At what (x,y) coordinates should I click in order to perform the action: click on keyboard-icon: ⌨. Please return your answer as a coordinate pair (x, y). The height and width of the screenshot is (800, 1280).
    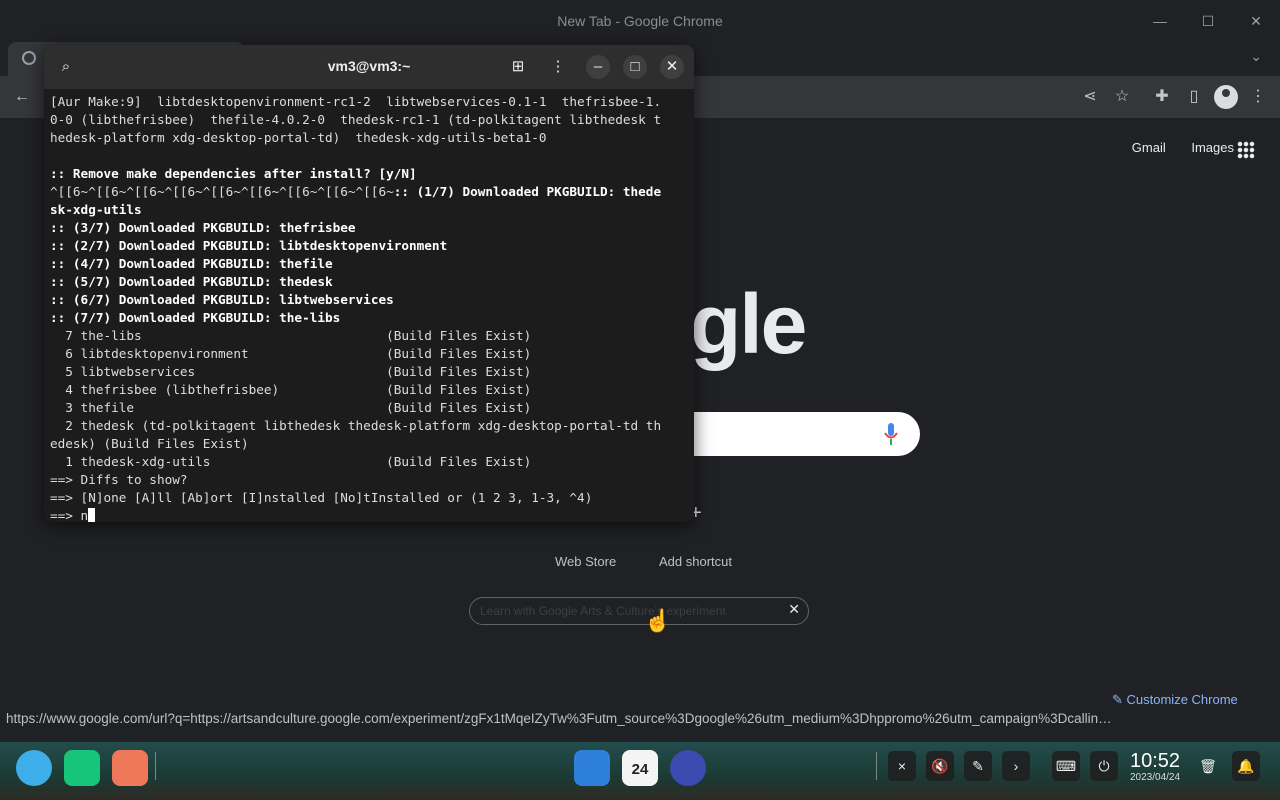
    Looking at the image, I should click on (1066, 766).